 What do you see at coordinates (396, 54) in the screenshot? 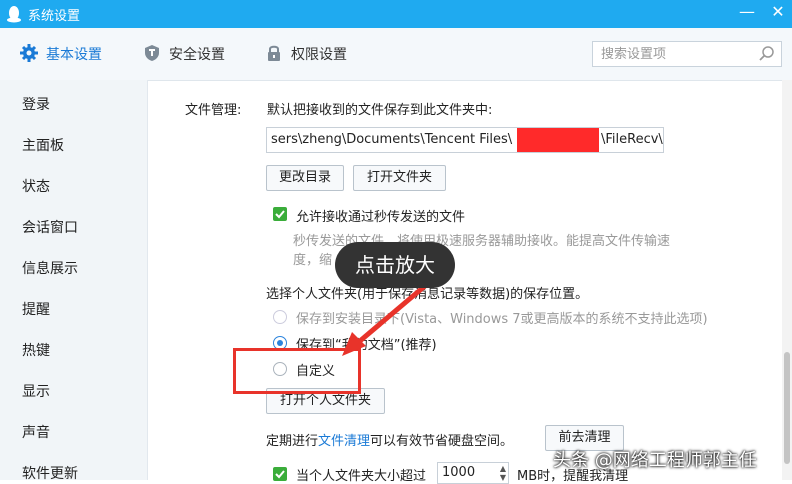
I see `tab-bar: 基本设置 安全设置 权限设置` at bounding box center [396, 54].